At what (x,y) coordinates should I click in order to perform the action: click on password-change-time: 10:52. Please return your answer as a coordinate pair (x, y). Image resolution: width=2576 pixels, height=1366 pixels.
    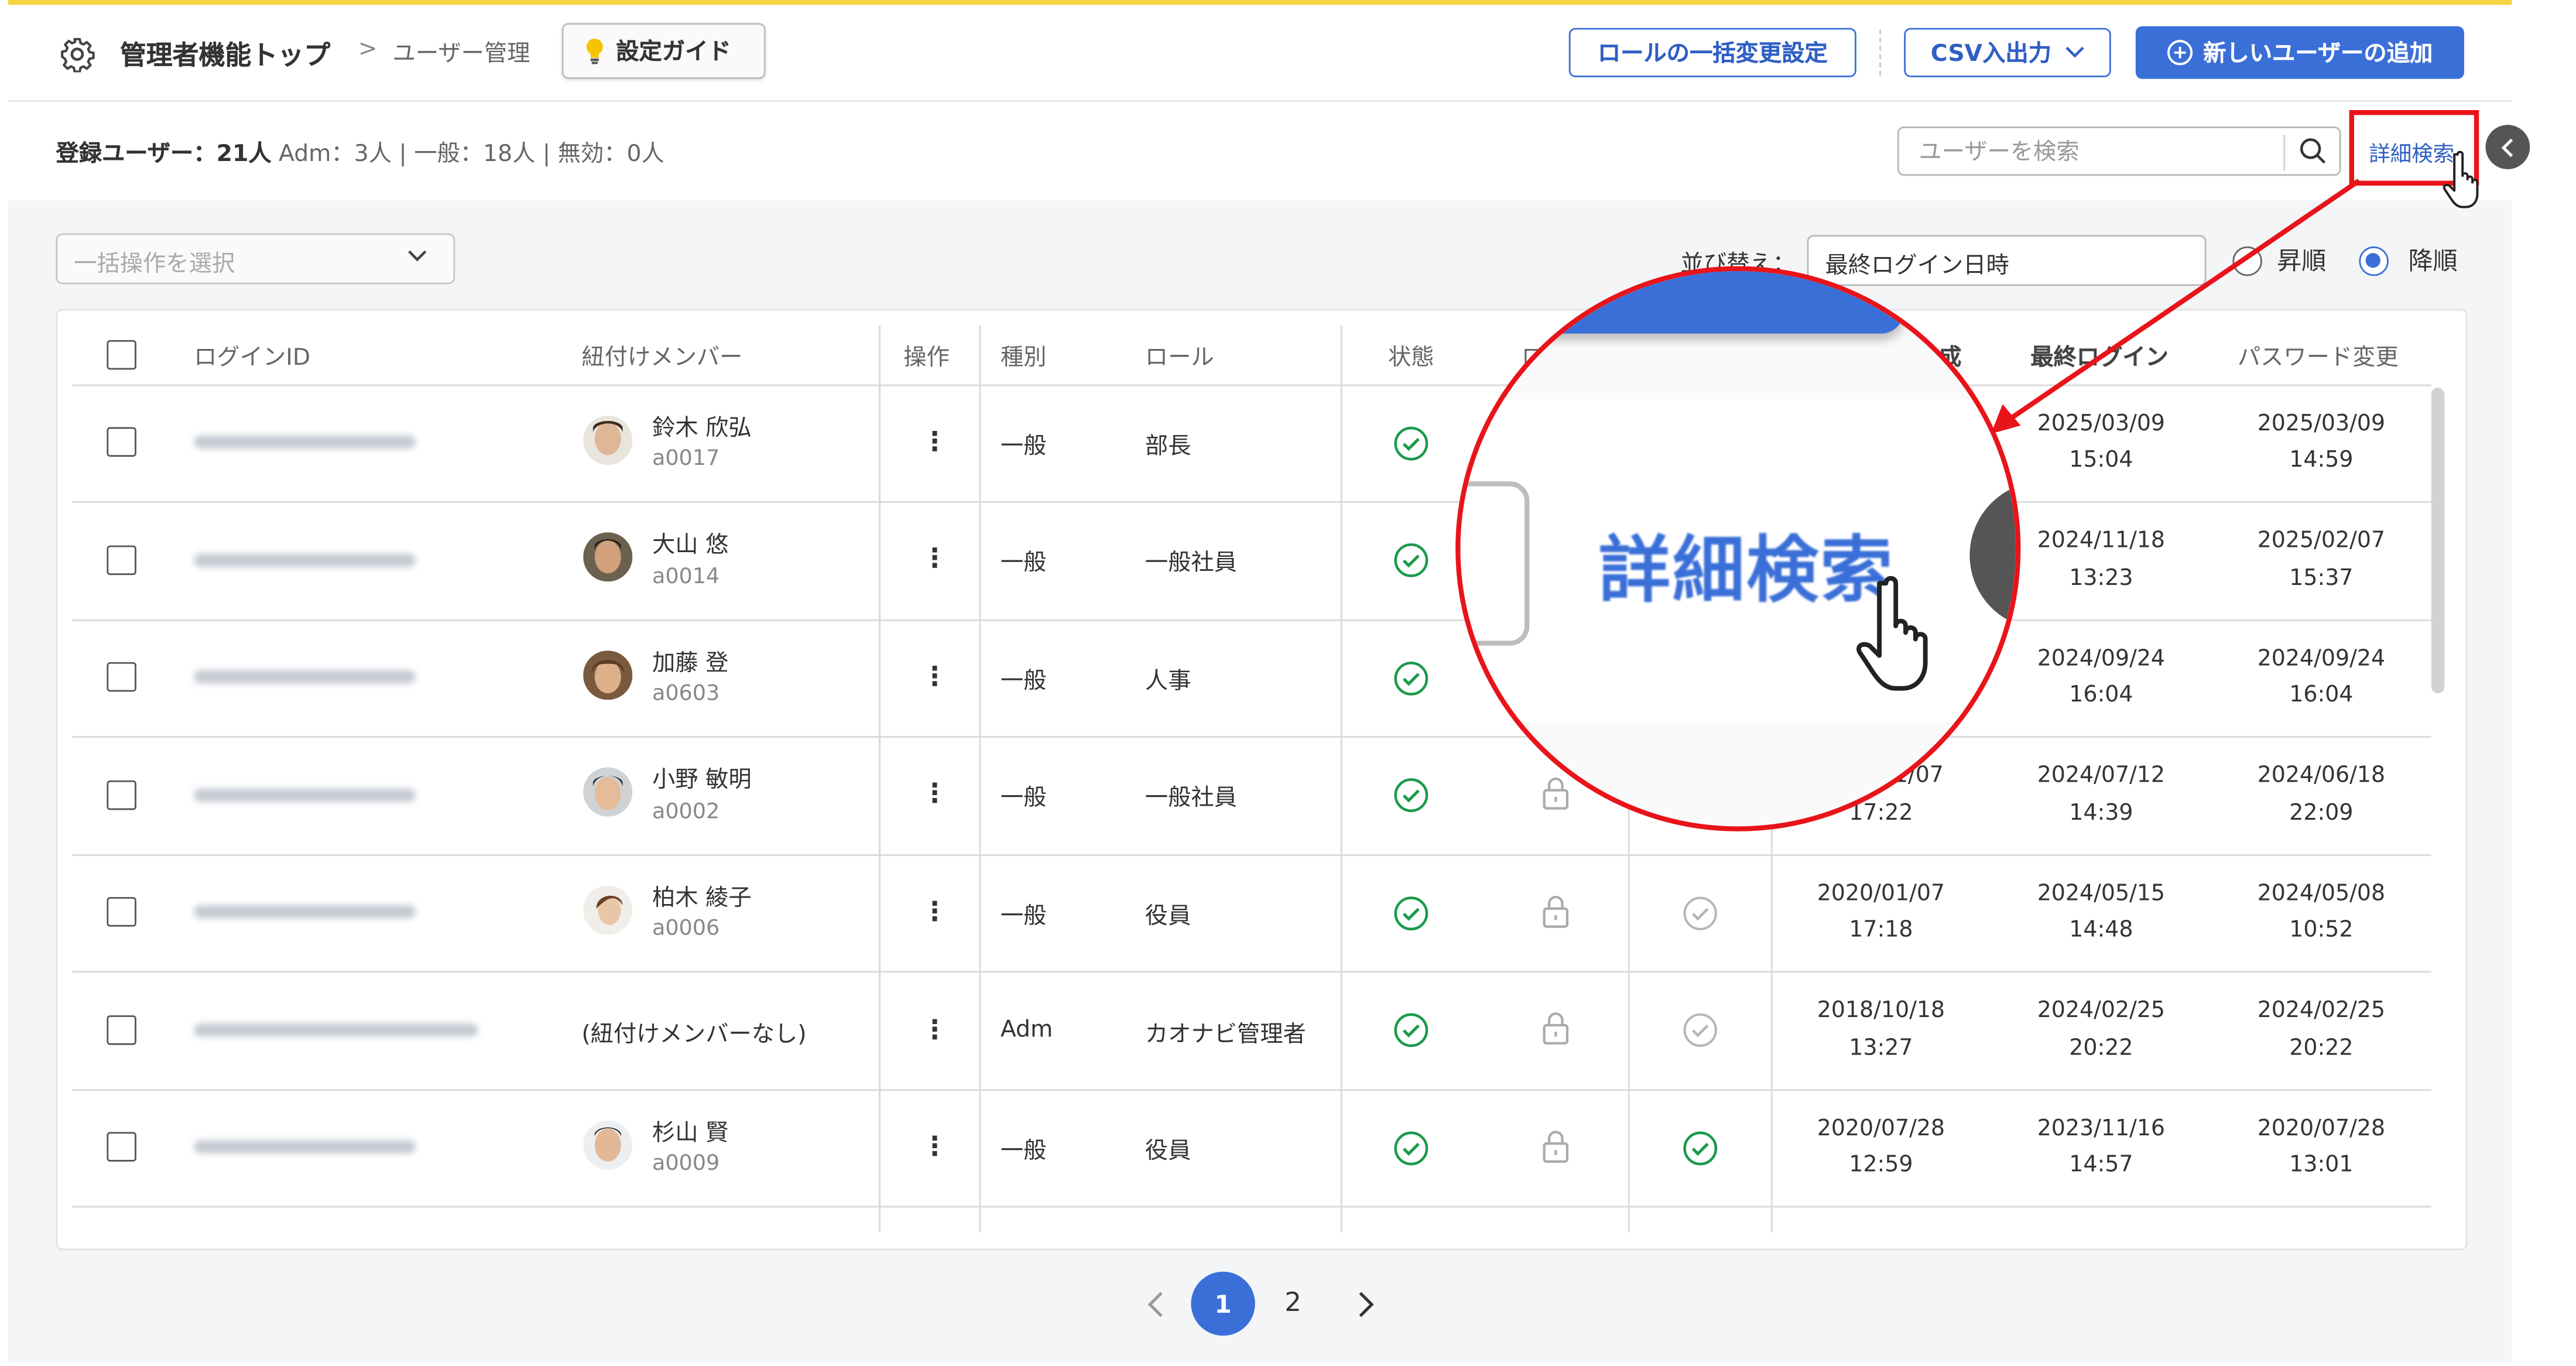
    Looking at the image, I should click on (2321, 929).